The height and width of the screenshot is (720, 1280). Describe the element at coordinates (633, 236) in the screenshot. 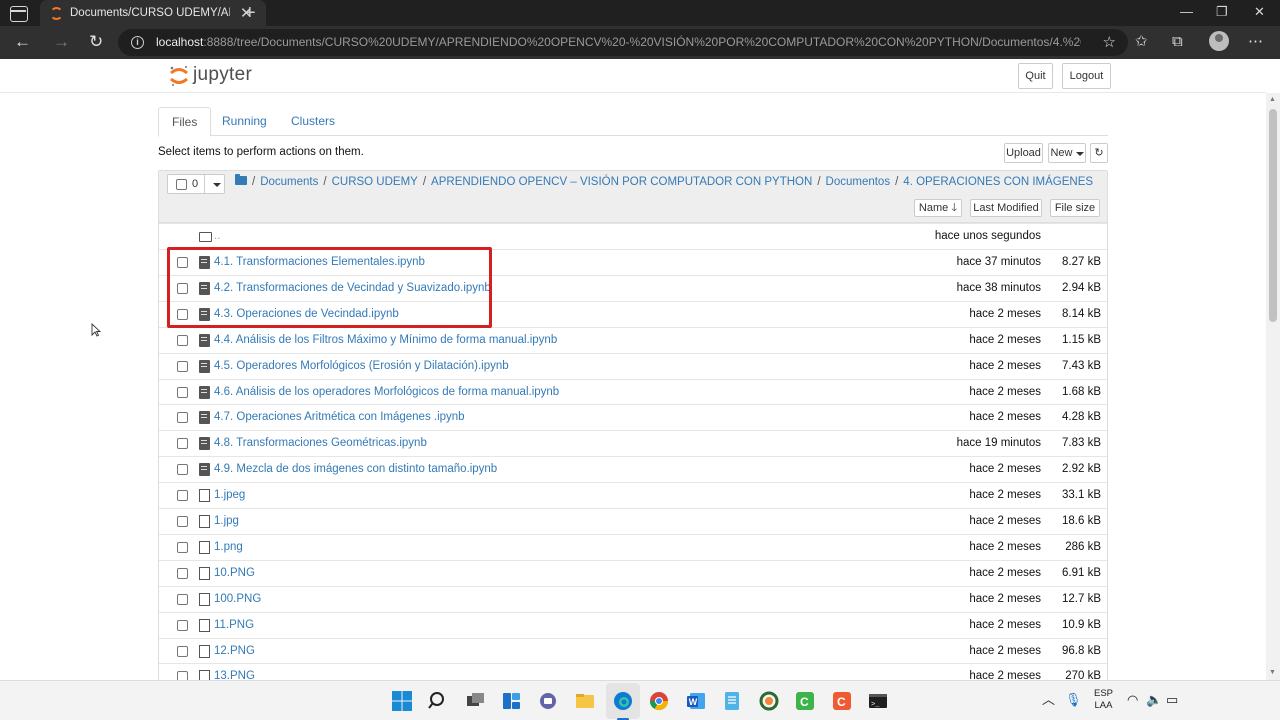

I see `parent-dir-row: .. hace unos segundos` at that location.